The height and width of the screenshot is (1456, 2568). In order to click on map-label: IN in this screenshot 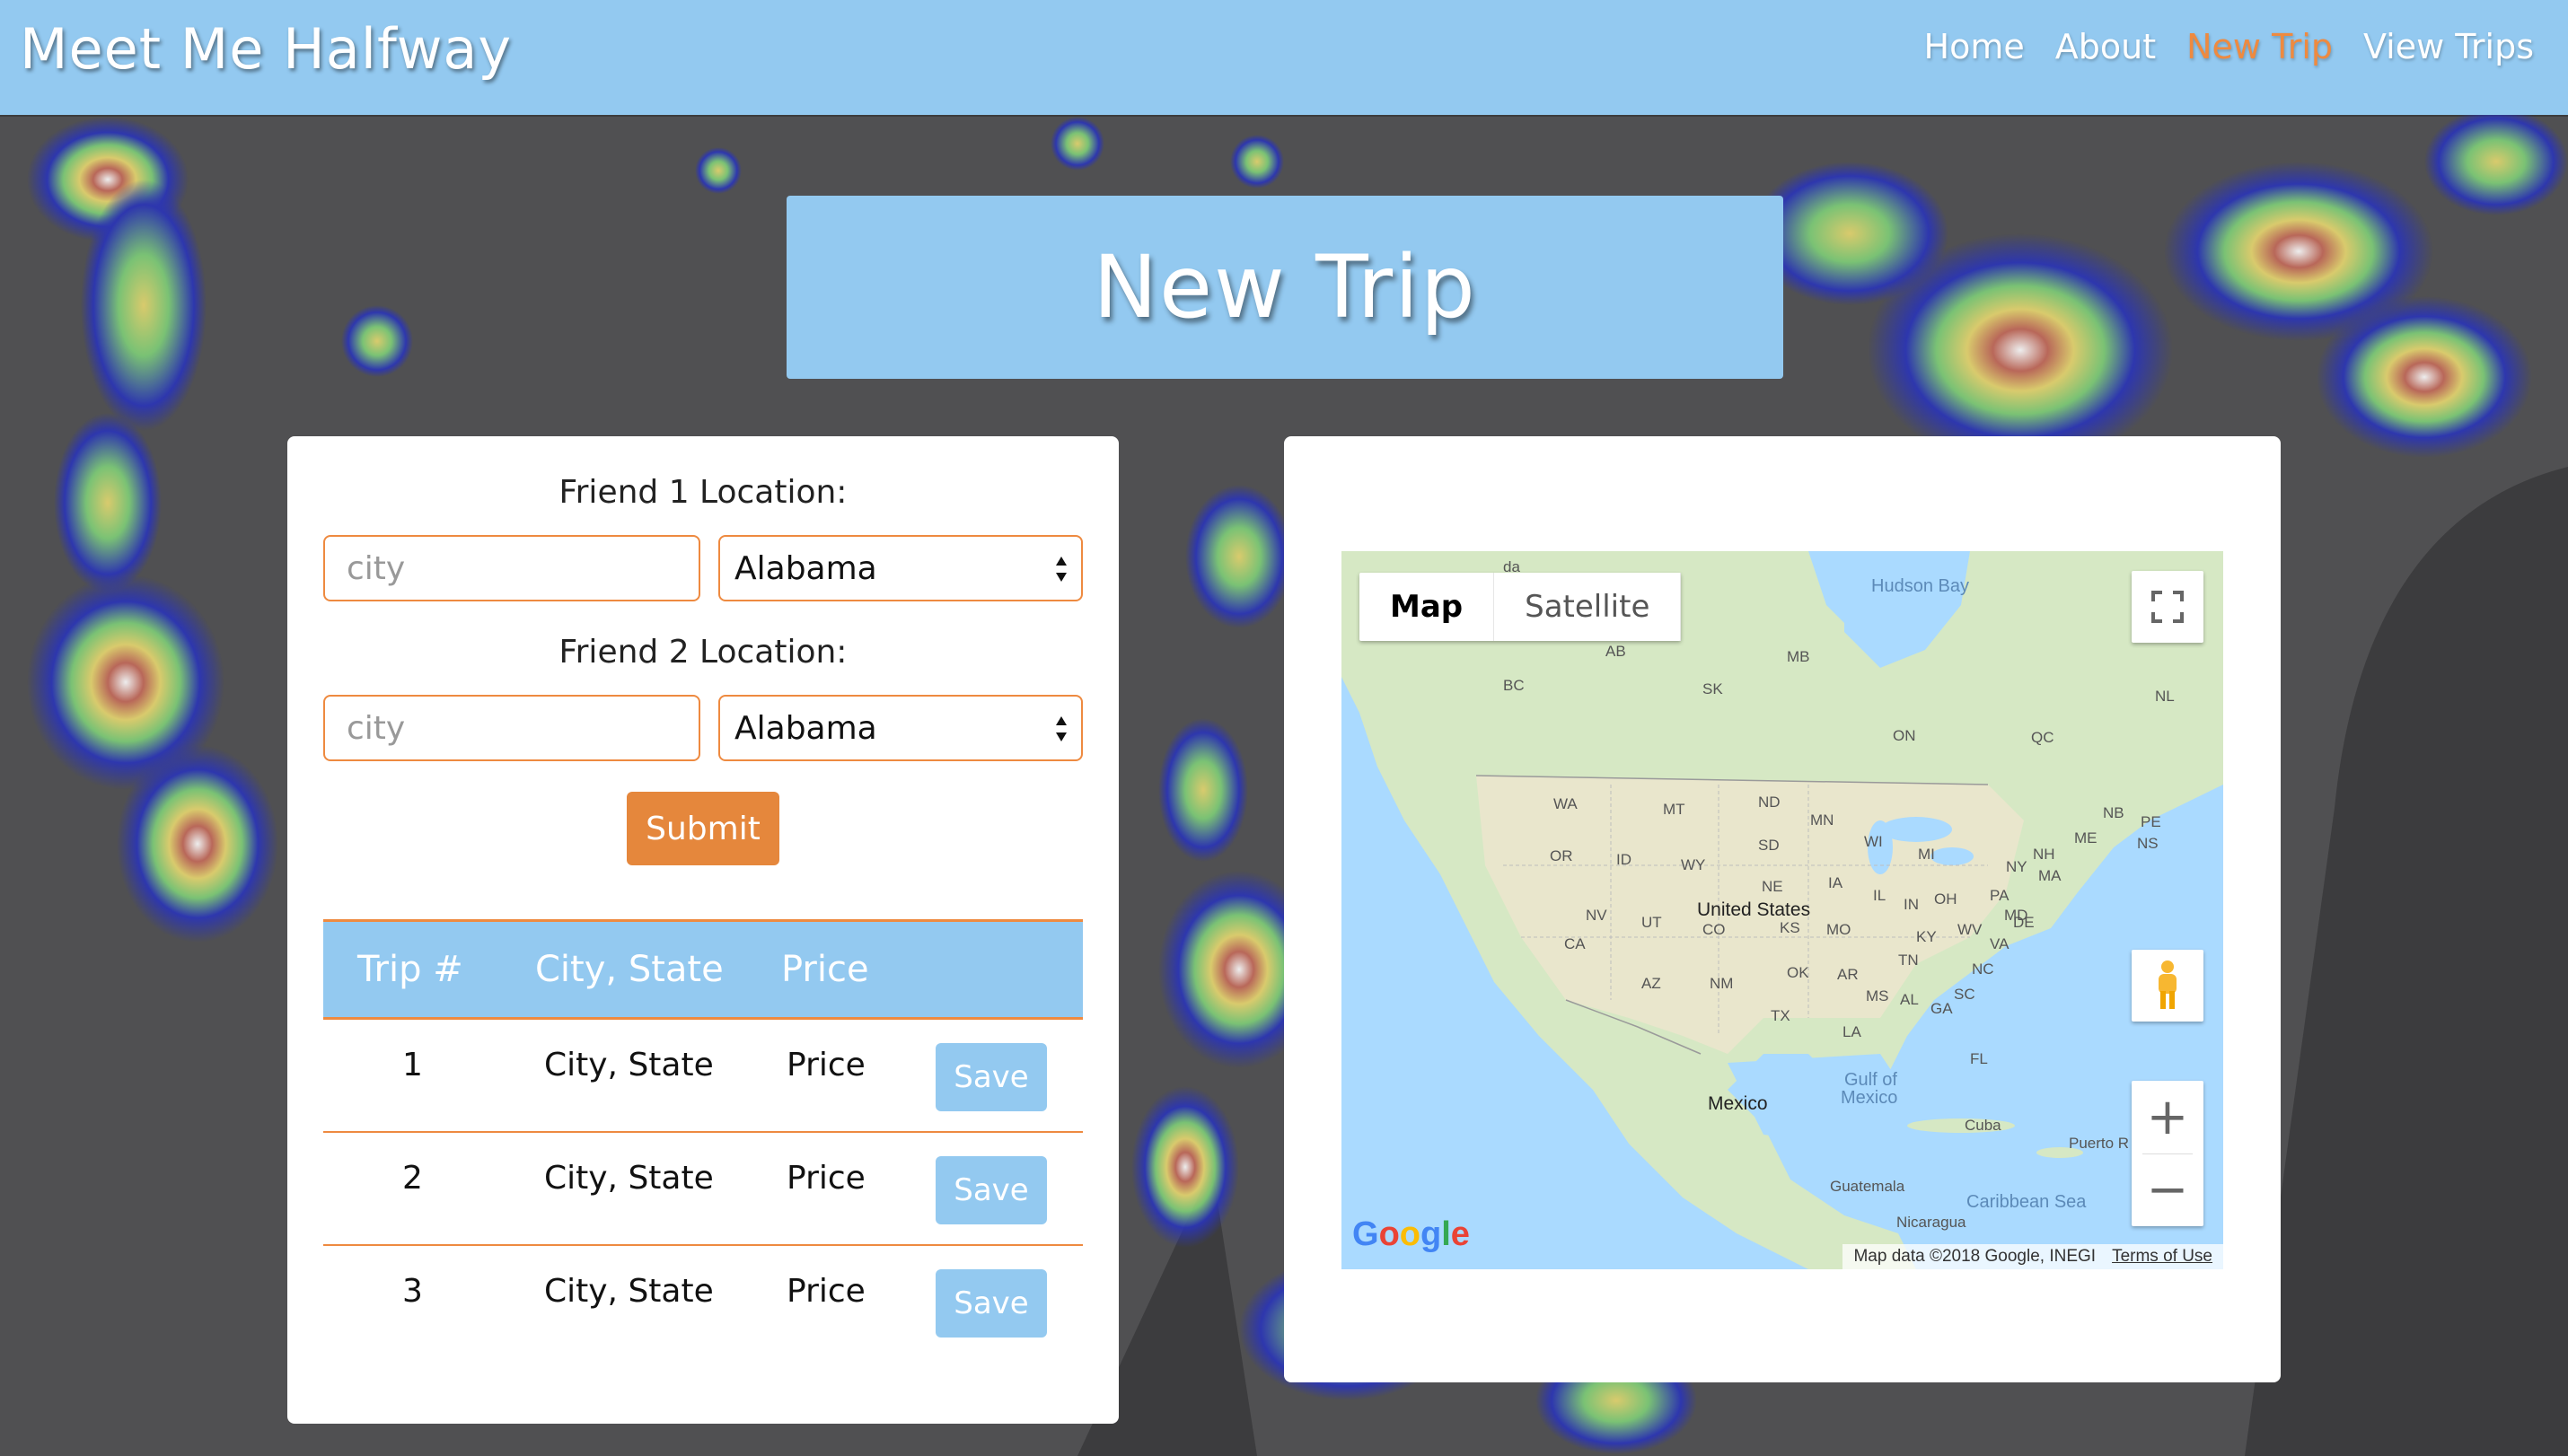, I will do `click(1911, 904)`.